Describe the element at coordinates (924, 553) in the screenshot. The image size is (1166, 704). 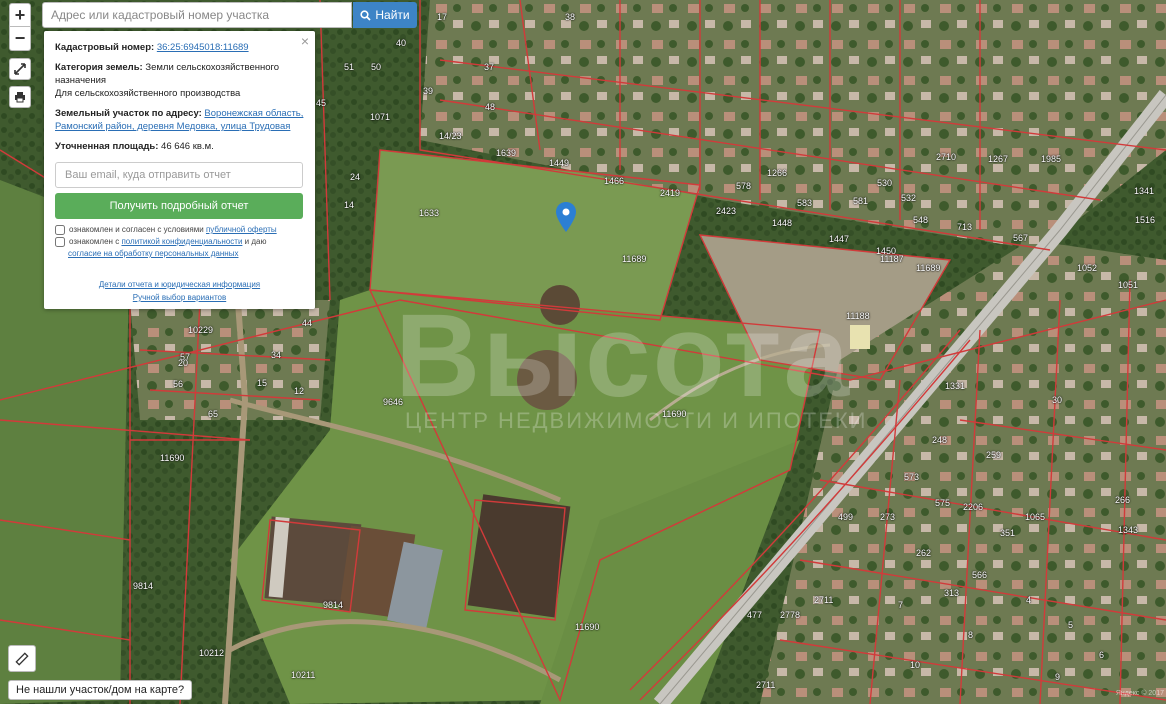
I see `parcel-number-label: 262` at that location.